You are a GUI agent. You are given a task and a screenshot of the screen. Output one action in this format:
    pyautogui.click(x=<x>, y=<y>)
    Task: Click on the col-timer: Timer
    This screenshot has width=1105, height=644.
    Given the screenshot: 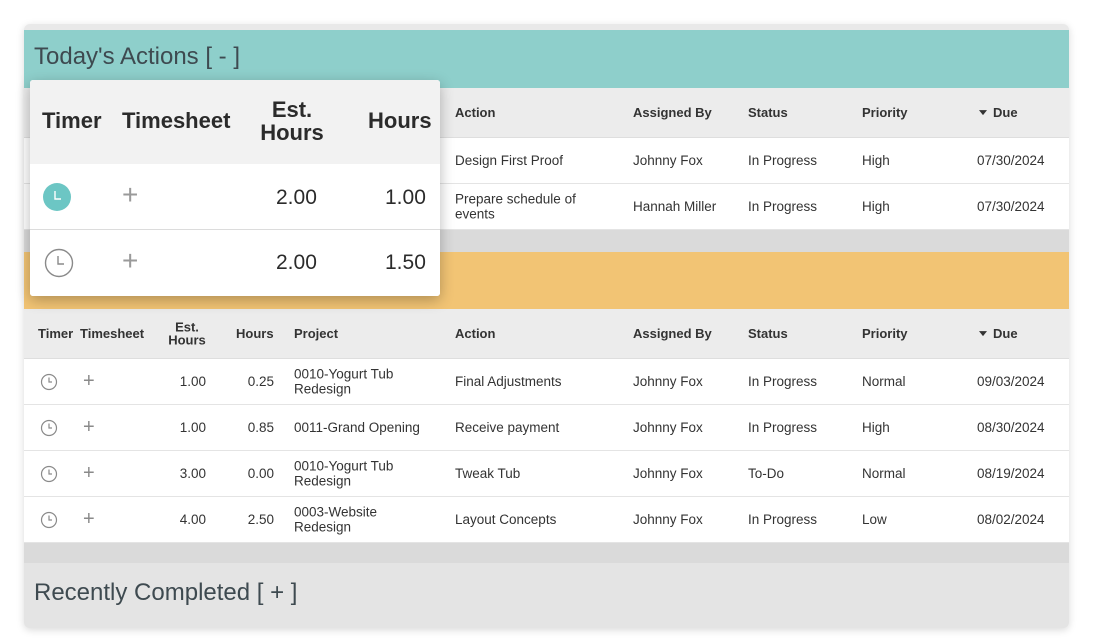 What is the action you would take?
    pyautogui.click(x=55, y=334)
    